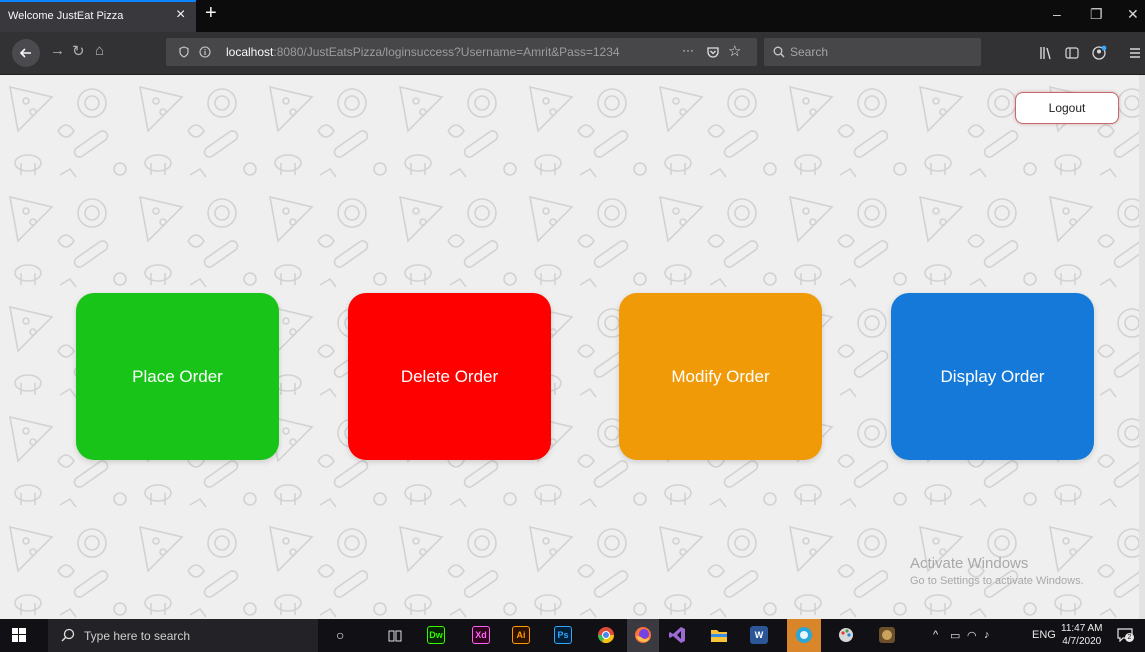 The image size is (1145, 652). Describe the element at coordinates (572, 16) in the screenshot. I see `tab-bar: Welcome JustEat Pizza × + – ❐ ✕` at that location.